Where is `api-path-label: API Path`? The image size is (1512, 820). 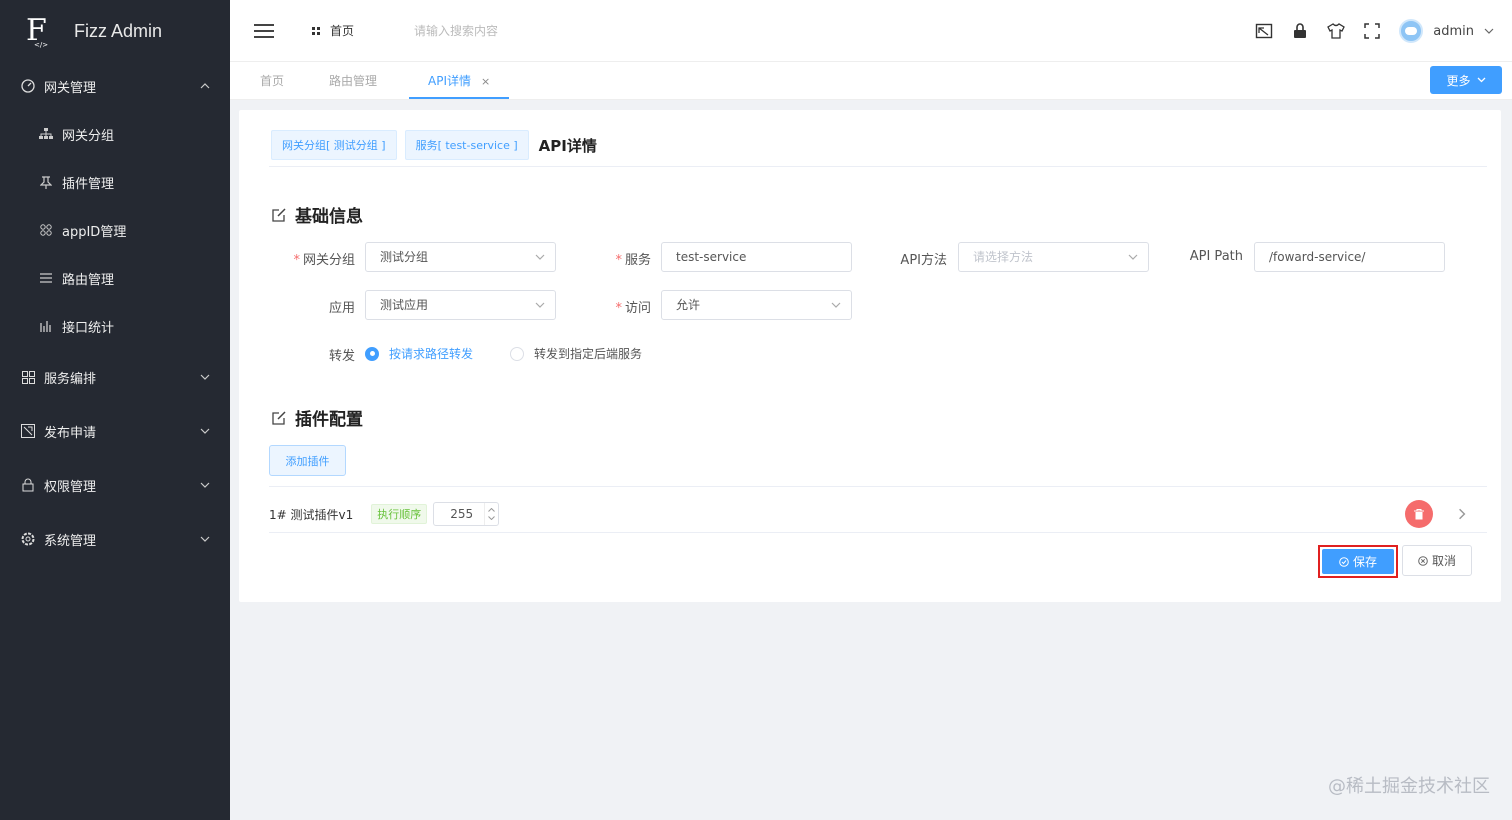 api-path-label: API Path is located at coordinates (1216, 256).